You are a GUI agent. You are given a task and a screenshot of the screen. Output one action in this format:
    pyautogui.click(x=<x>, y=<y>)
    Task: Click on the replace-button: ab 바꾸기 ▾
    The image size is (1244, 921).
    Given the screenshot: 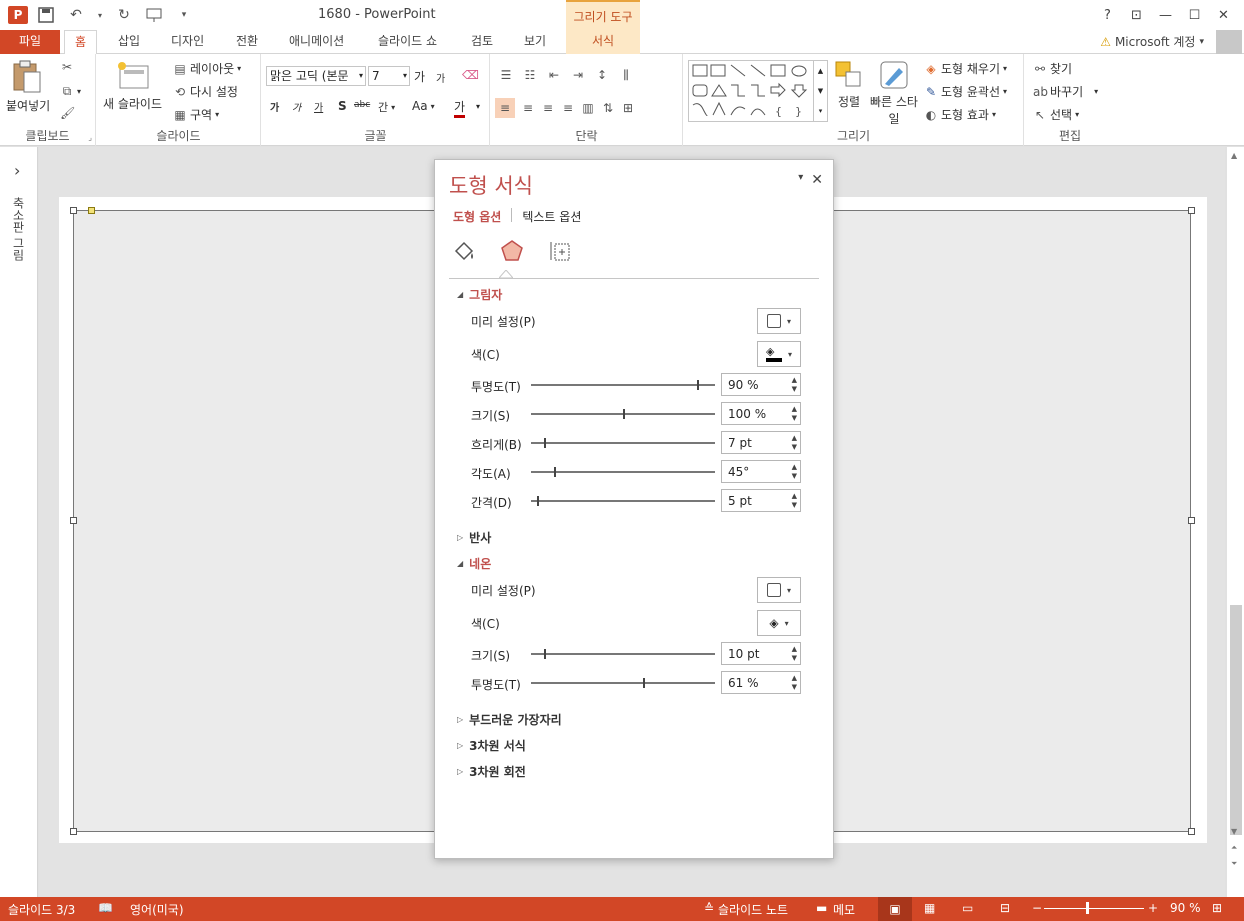 What is the action you would take?
    pyautogui.click(x=1065, y=91)
    